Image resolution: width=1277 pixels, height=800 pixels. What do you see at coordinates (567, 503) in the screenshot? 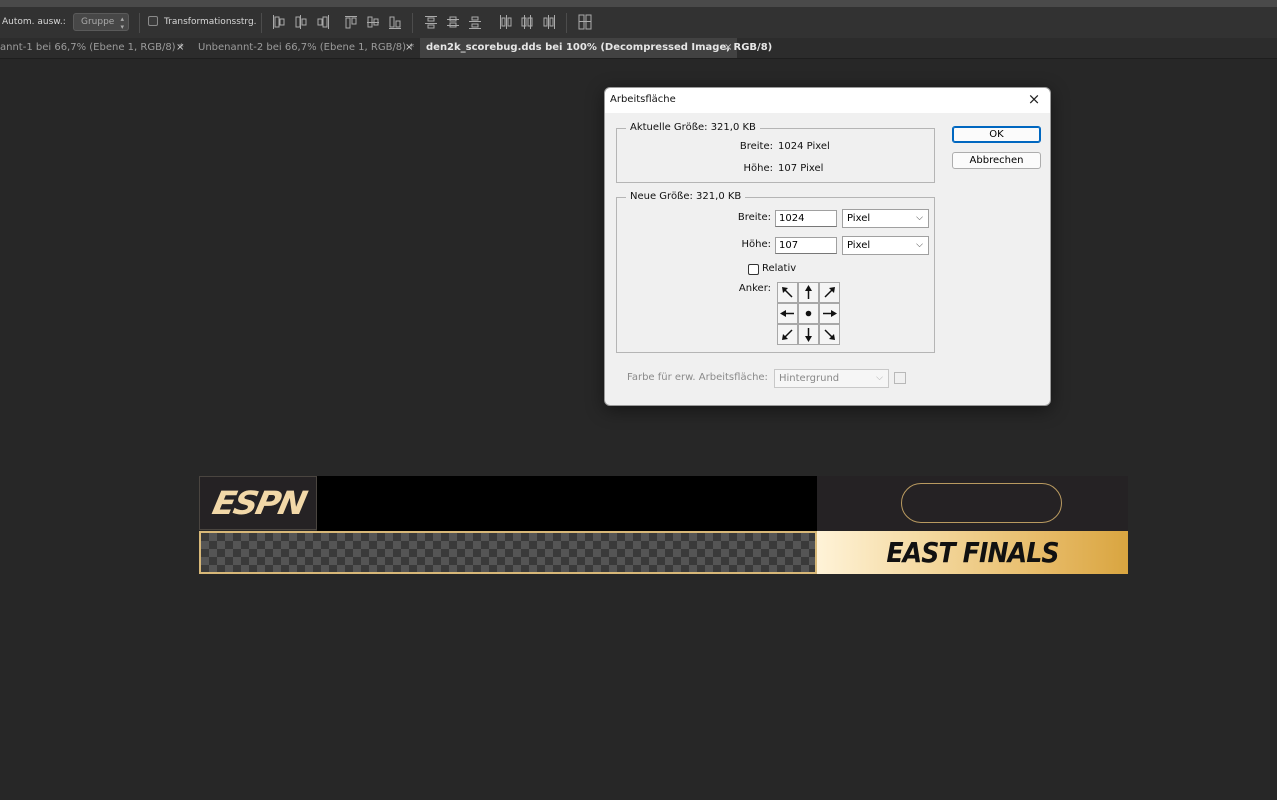
I see `score-black-bar` at bounding box center [567, 503].